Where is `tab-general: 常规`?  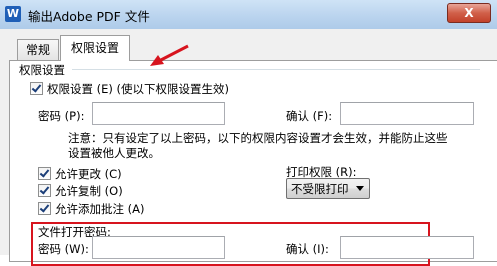
tab-general: 常规 is located at coordinates (38, 50).